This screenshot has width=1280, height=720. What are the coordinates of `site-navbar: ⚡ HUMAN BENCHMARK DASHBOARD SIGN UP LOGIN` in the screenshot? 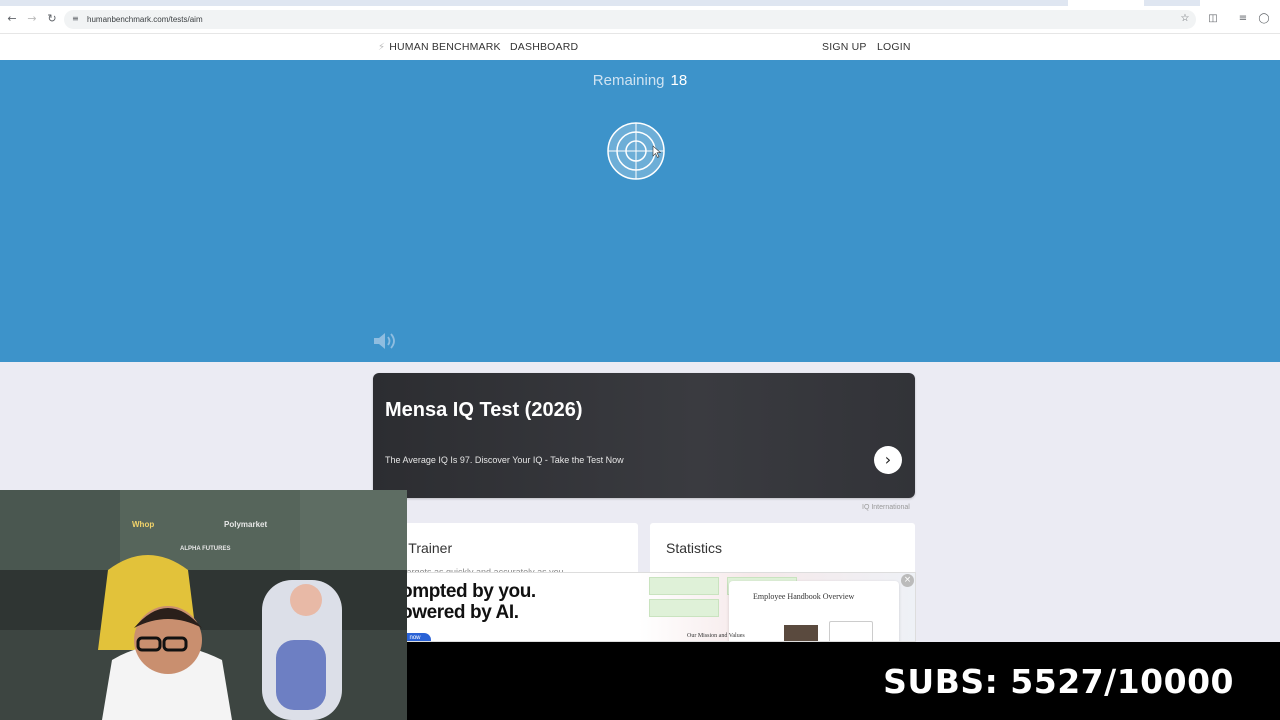 It's located at (640, 47).